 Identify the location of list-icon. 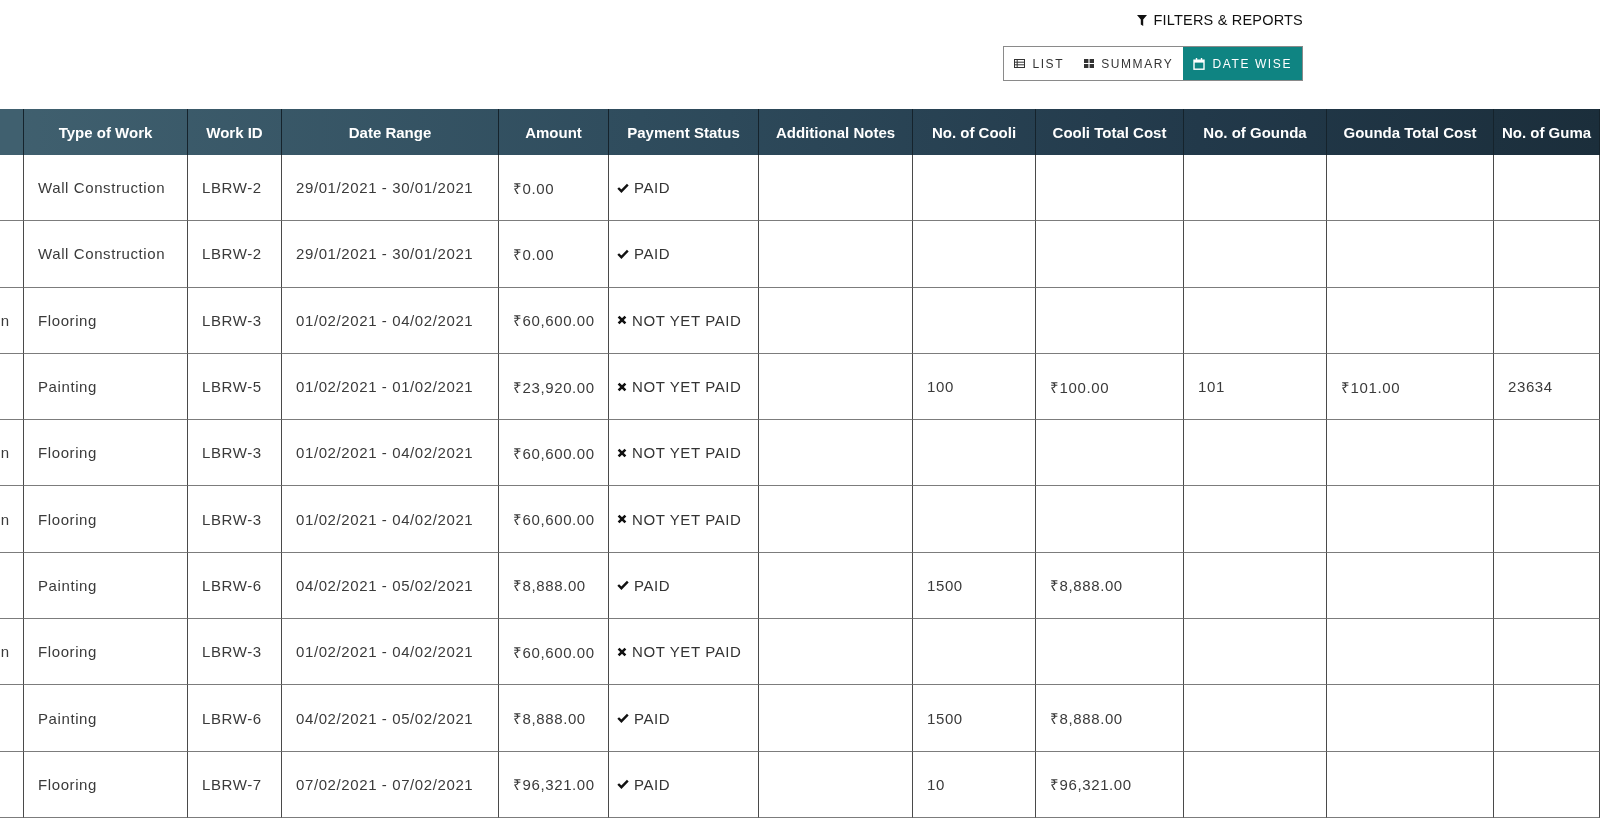
(1020, 63).